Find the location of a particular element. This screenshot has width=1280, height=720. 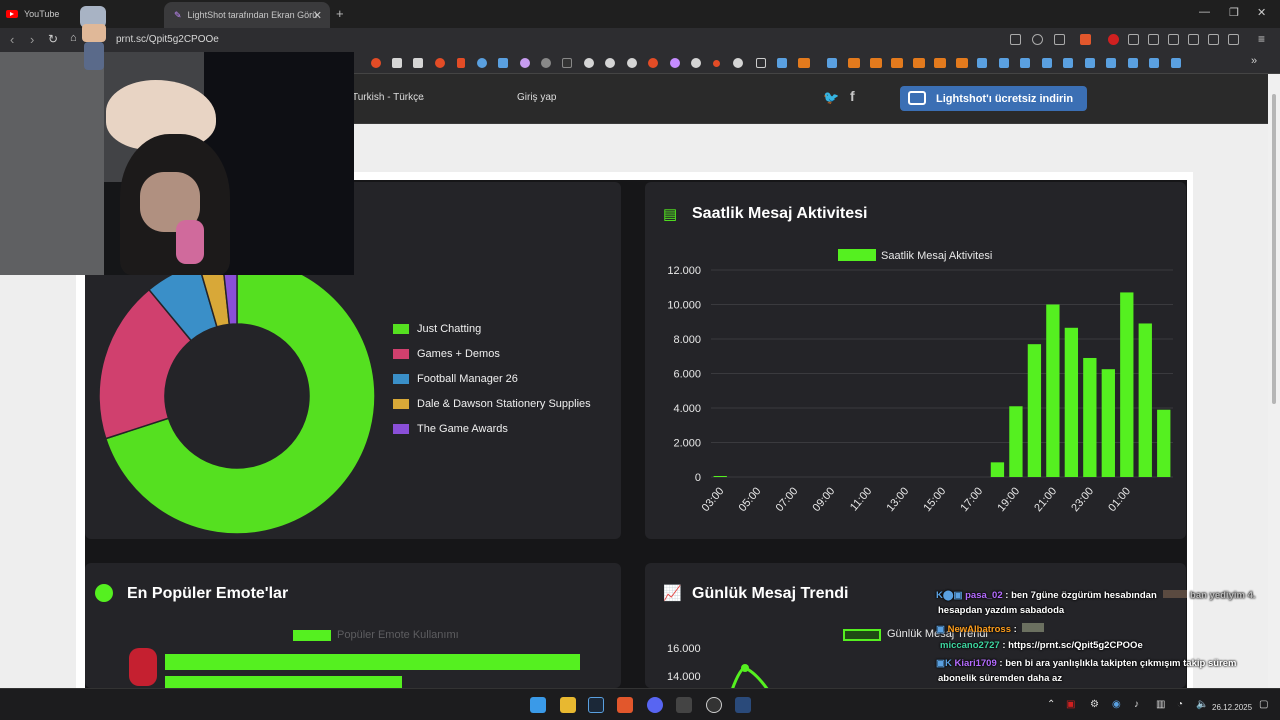

volume-icon: 🔈 is located at coordinates (1202, 704).